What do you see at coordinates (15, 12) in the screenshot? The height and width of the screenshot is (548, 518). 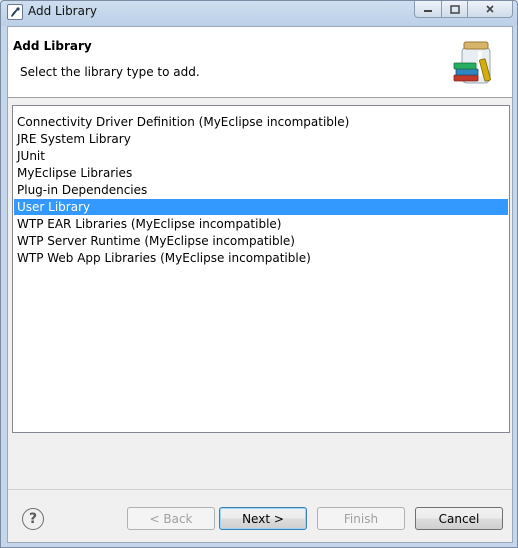 I see `myeclipse-app-icon` at bounding box center [15, 12].